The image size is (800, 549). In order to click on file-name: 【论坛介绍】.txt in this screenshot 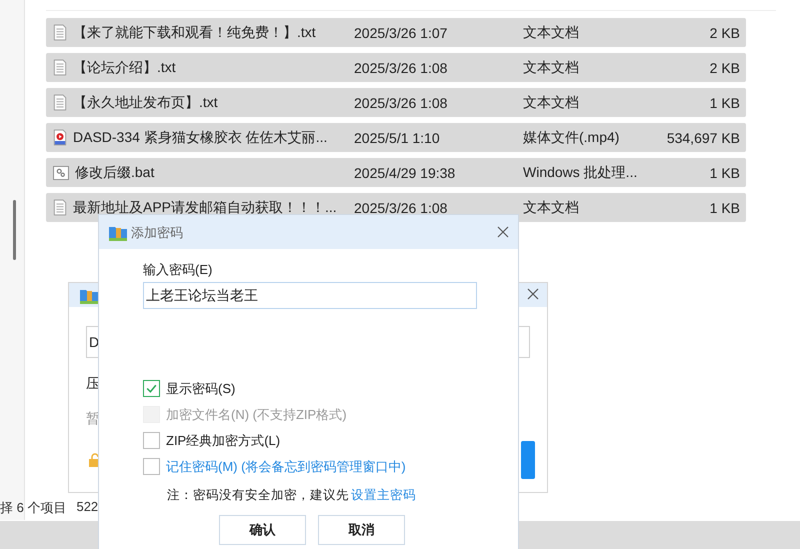, I will do `click(124, 67)`.